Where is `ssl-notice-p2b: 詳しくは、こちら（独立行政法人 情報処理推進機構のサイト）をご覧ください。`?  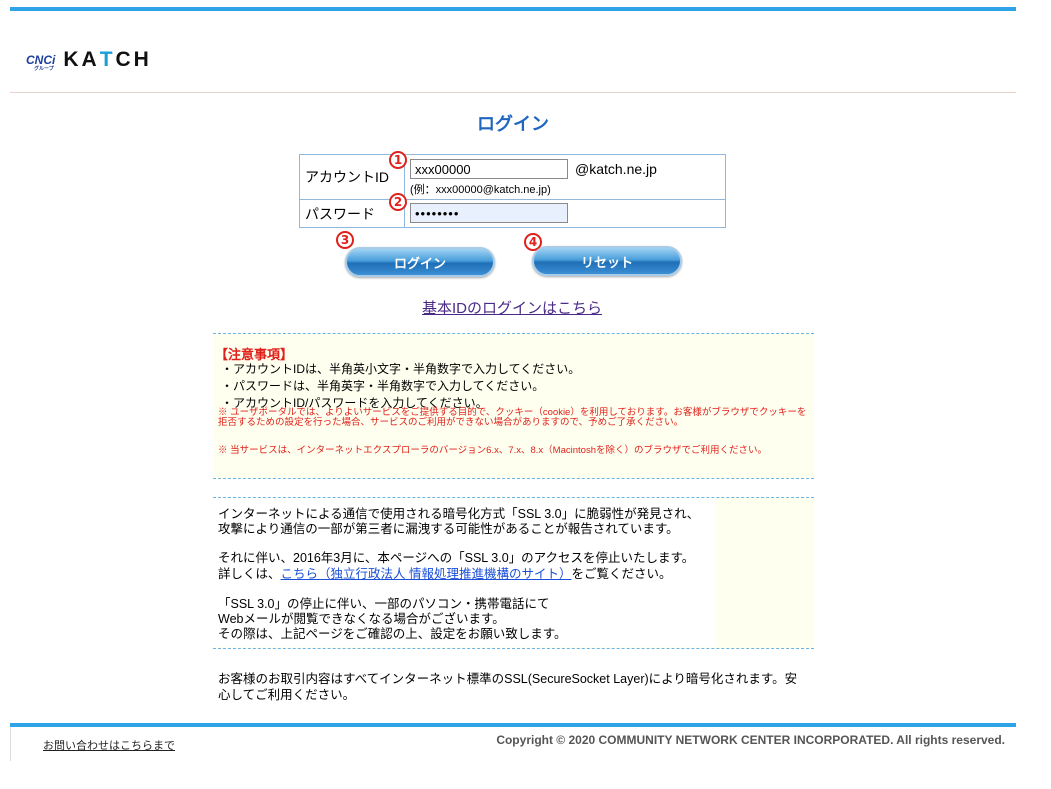
ssl-notice-p2b: 詳しくは、こちら（独立行政法人 情報処理推進機構のサイト）をご覧ください。 is located at coordinates (445, 574).